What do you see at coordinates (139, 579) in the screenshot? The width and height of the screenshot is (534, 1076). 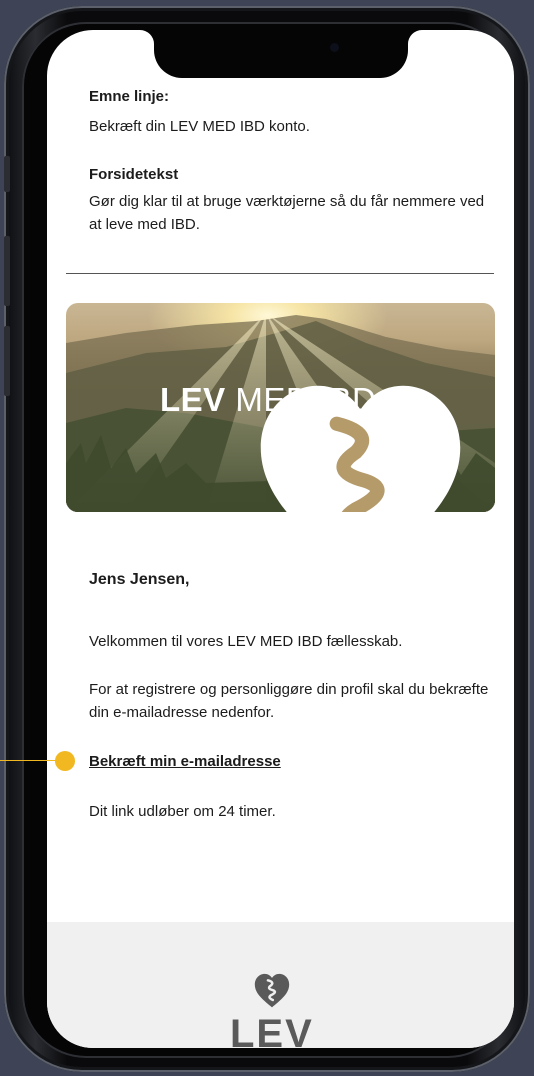 I see `greeting: Jens Jensen,` at bounding box center [139, 579].